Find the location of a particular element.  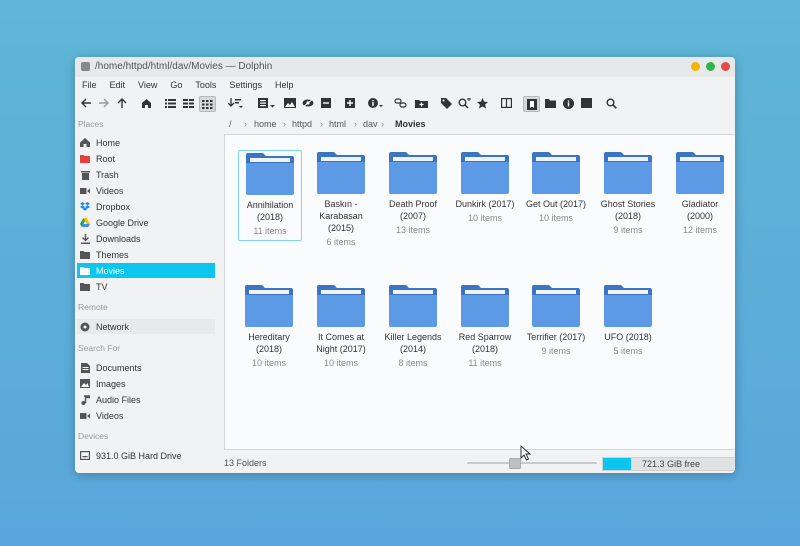

breadcrumb-httpd: httpd is located at coordinates (302, 124).